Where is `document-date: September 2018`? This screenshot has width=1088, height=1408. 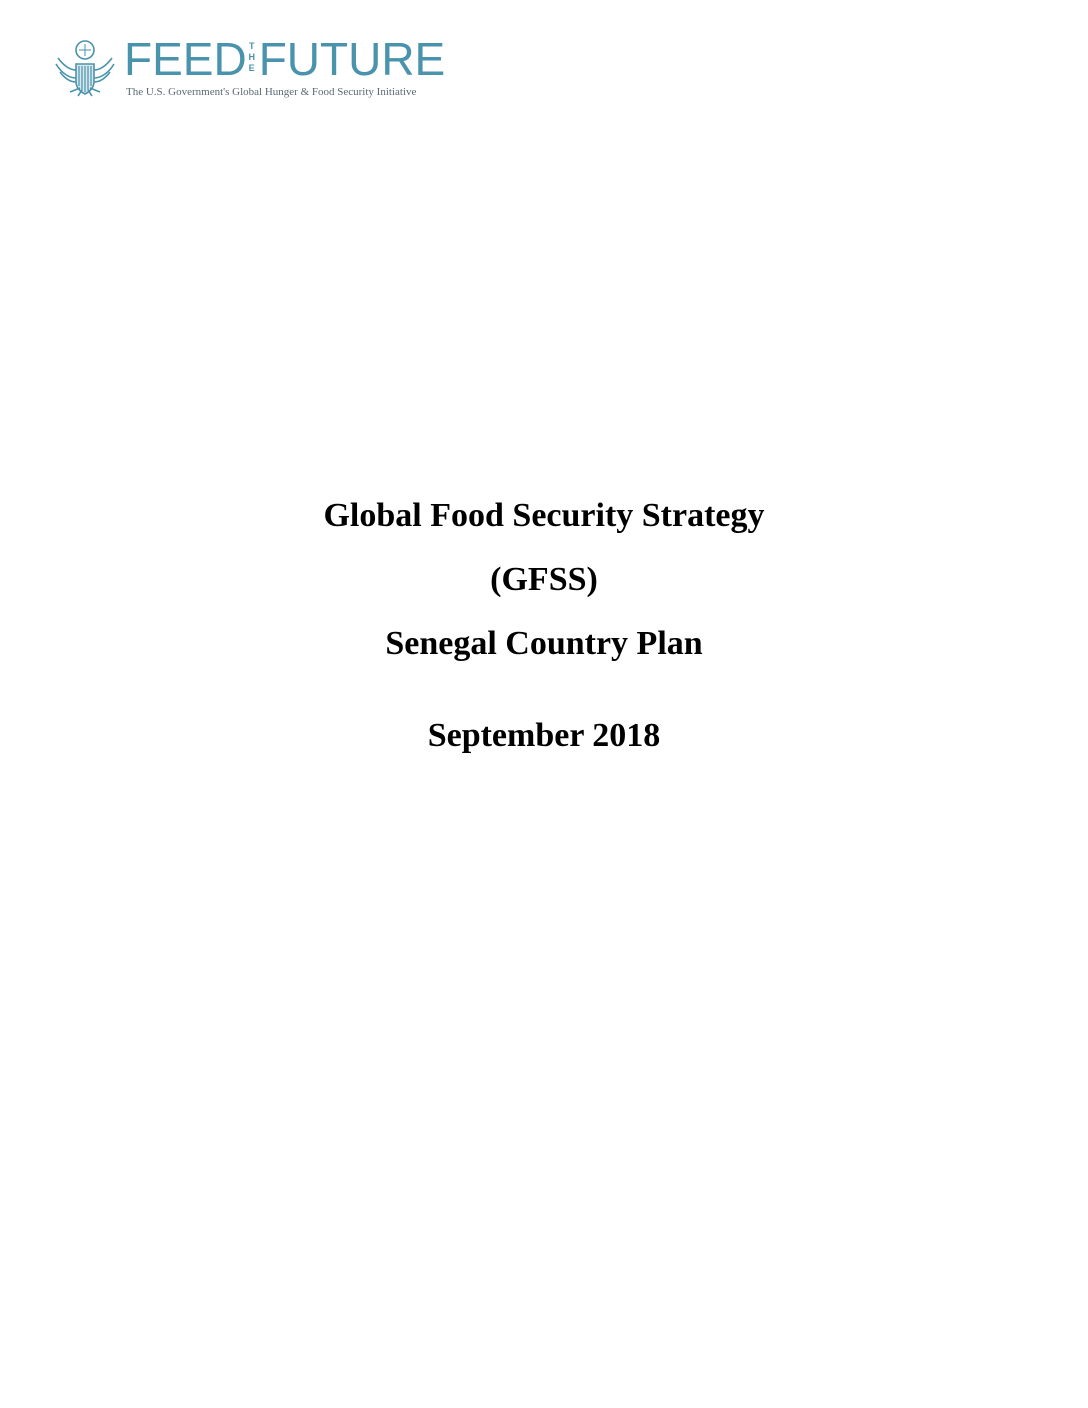
document-date: September 2018 is located at coordinates (544, 735).